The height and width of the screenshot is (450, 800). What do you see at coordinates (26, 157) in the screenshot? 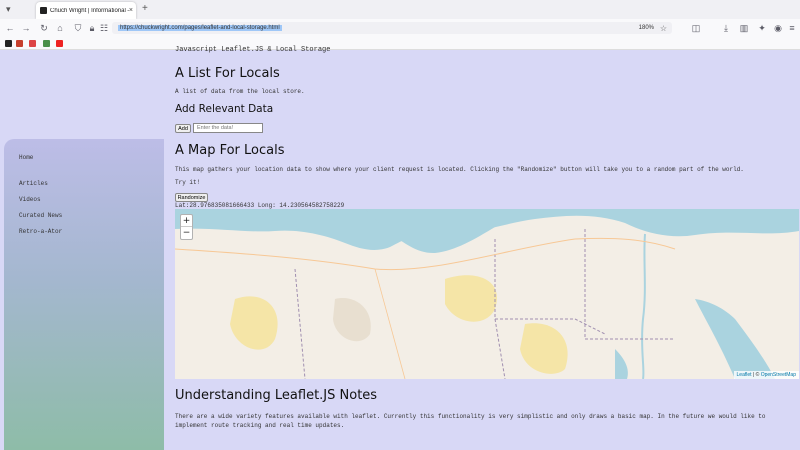
I see `sidebar-item-home: Home` at bounding box center [26, 157].